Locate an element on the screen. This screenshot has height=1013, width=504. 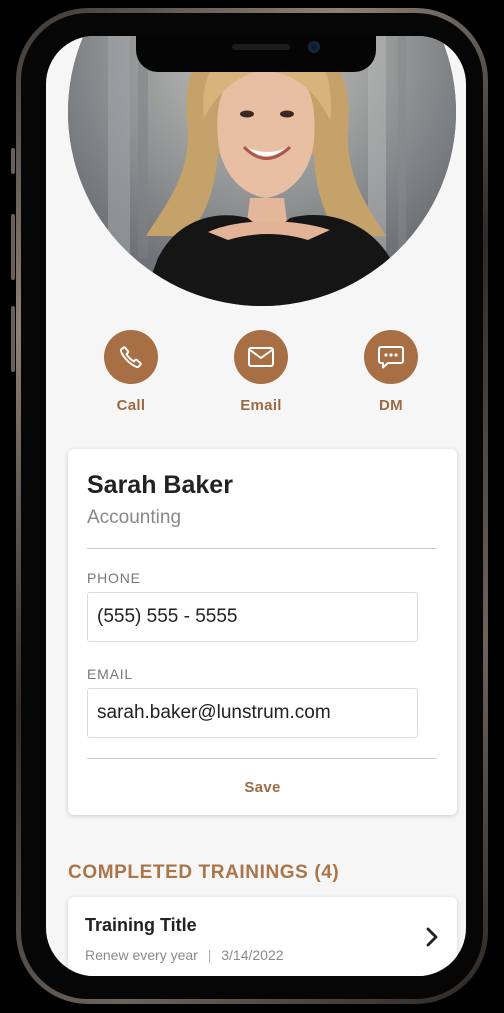
call-button is located at coordinates (131, 357).